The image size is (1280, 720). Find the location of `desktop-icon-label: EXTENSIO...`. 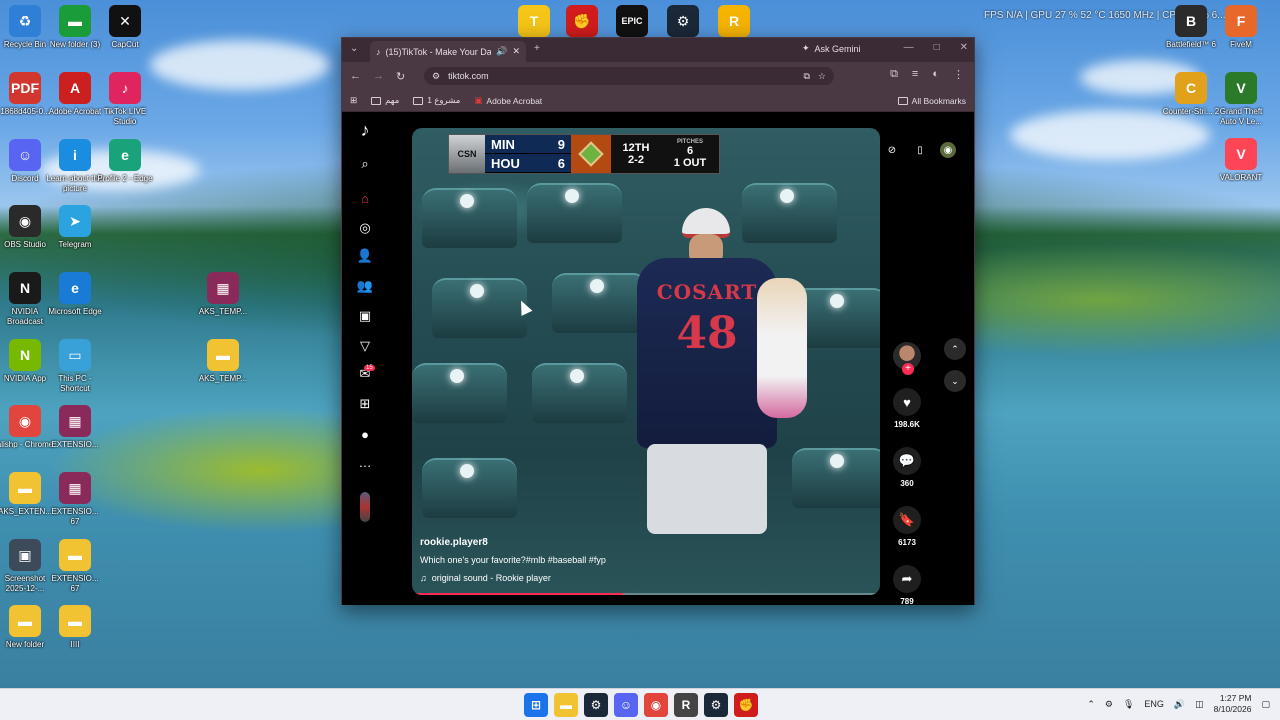

desktop-icon-label: EXTENSIO... is located at coordinates (75, 444).